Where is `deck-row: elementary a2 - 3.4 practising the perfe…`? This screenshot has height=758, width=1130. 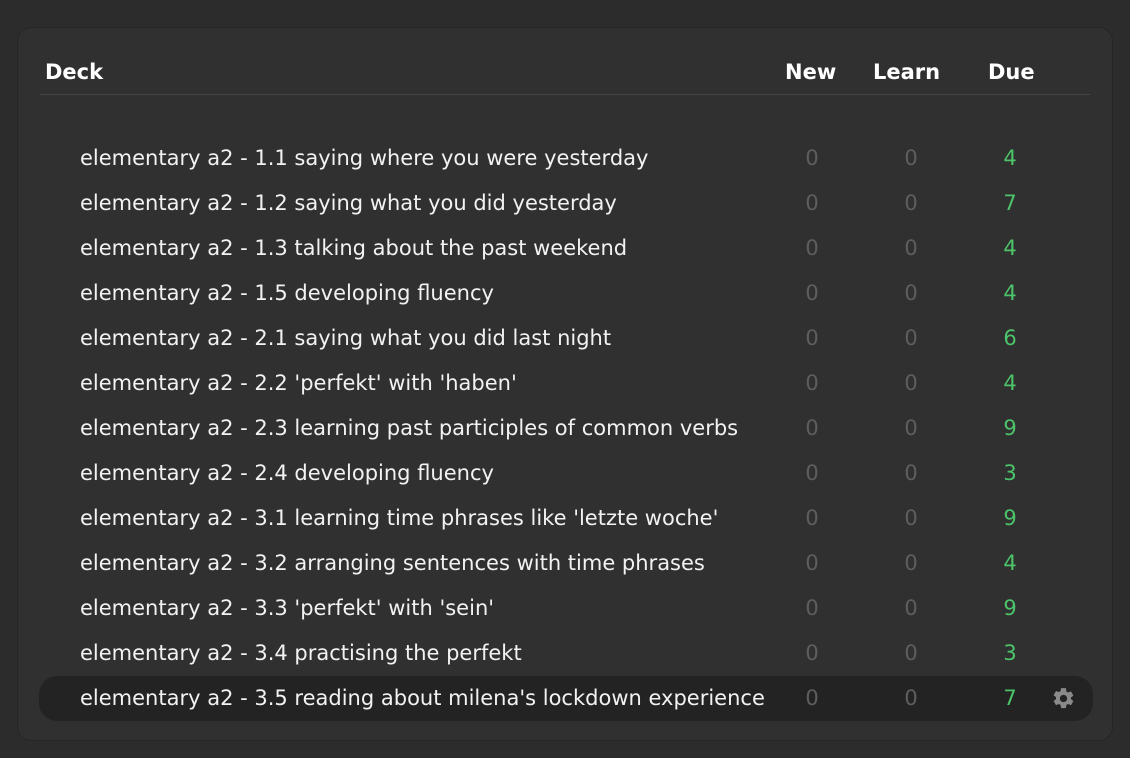 deck-row: elementary a2 - 3.4 practising the perfe… is located at coordinates (566, 653).